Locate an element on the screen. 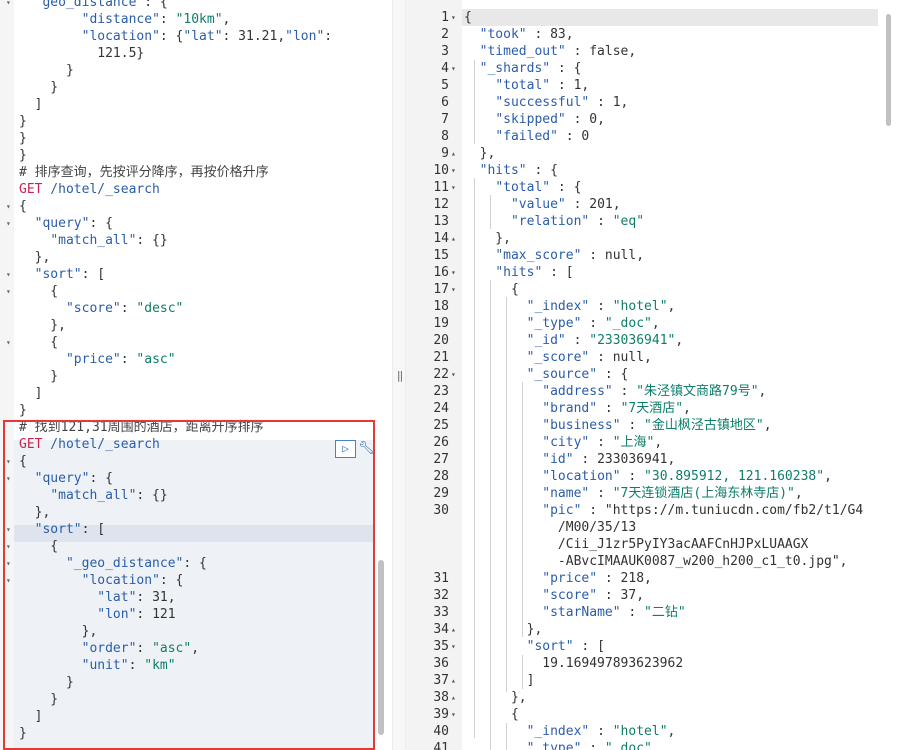 The height and width of the screenshot is (750, 910). response-line: }, is located at coordinates (487, 238).